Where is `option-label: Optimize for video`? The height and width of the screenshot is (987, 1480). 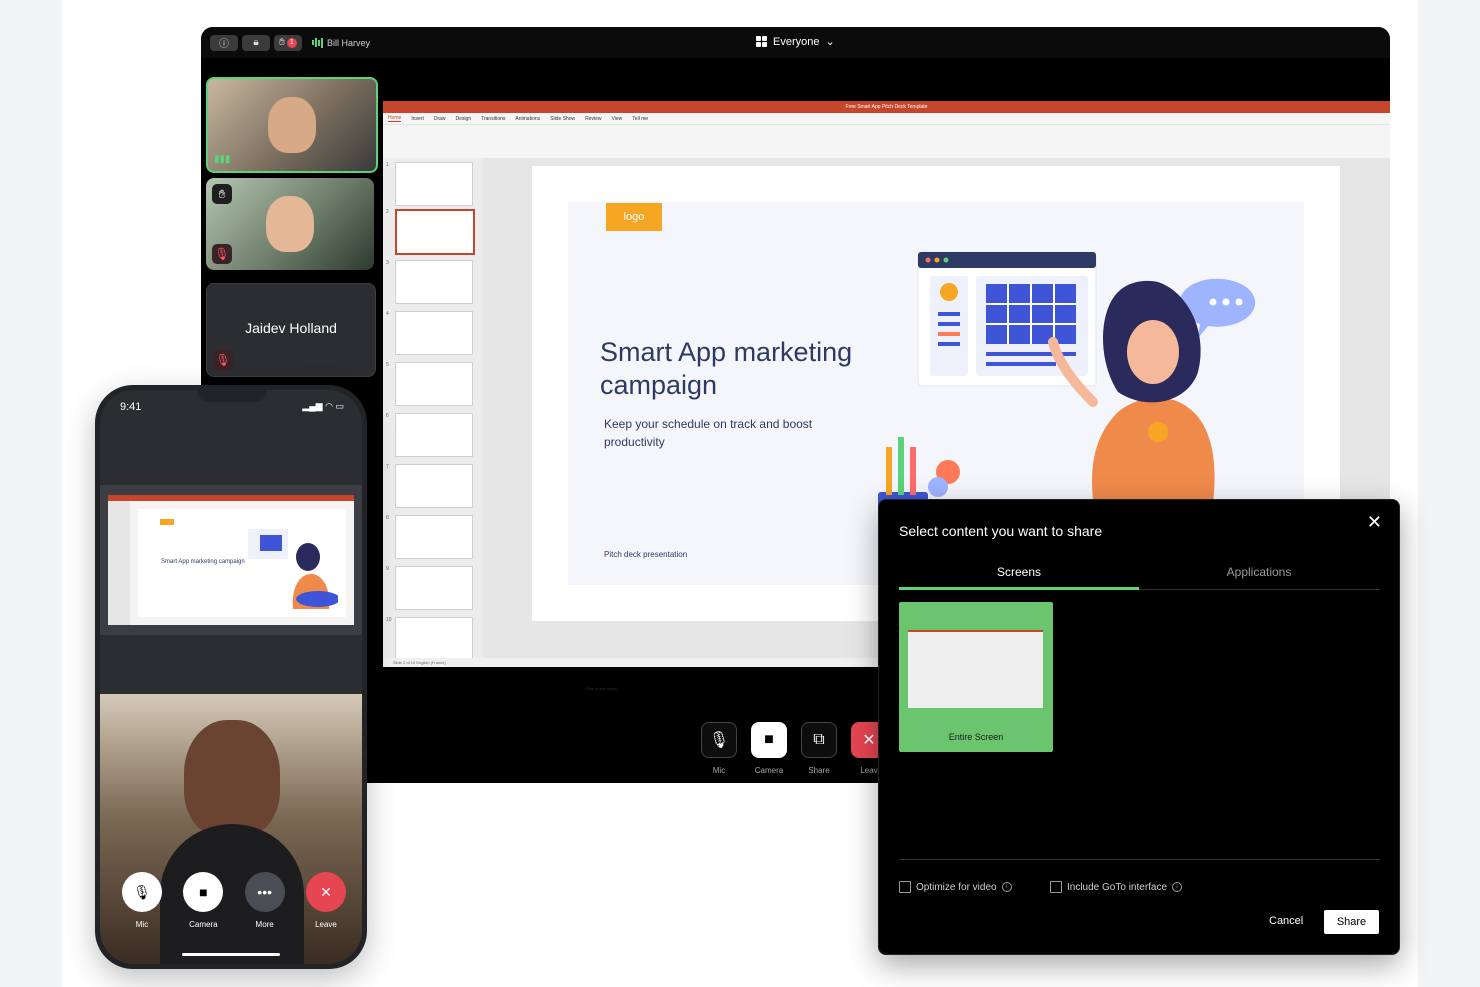 option-label: Optimize for video is located at coordinates (956, 887).